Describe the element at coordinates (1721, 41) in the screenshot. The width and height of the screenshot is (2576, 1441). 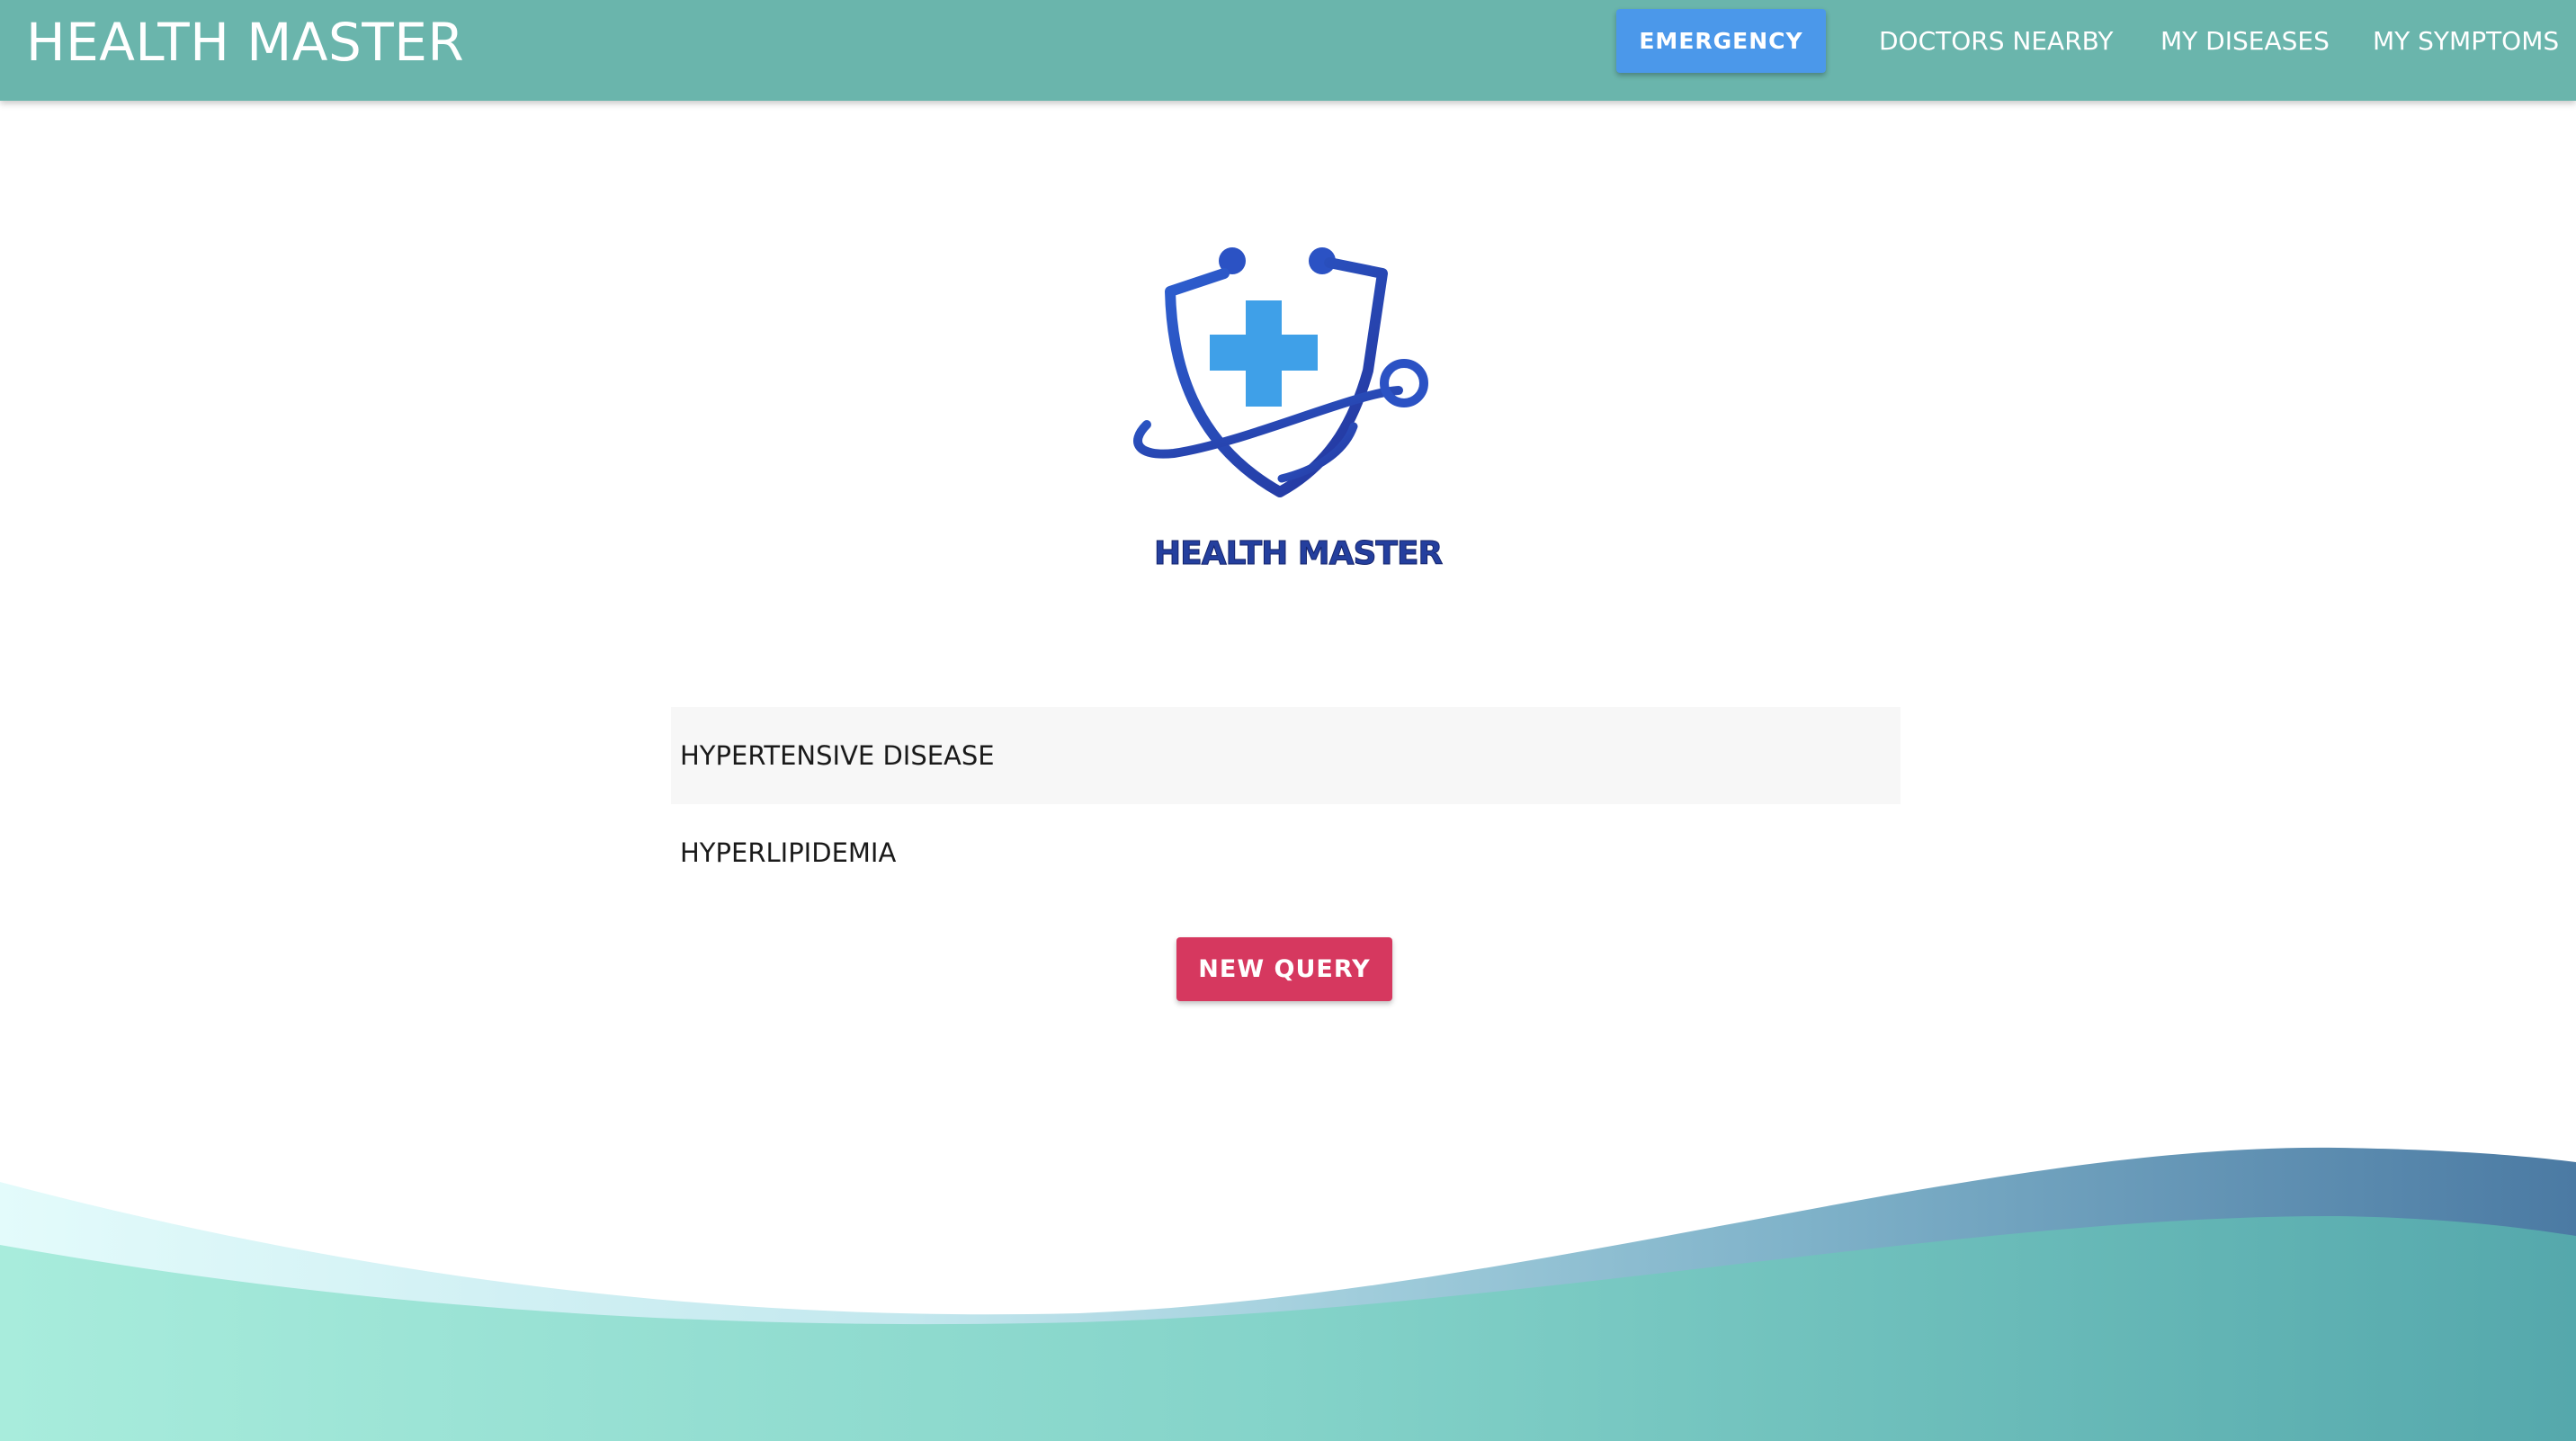
I see `emergency-button: EMERGENCY` at that location.